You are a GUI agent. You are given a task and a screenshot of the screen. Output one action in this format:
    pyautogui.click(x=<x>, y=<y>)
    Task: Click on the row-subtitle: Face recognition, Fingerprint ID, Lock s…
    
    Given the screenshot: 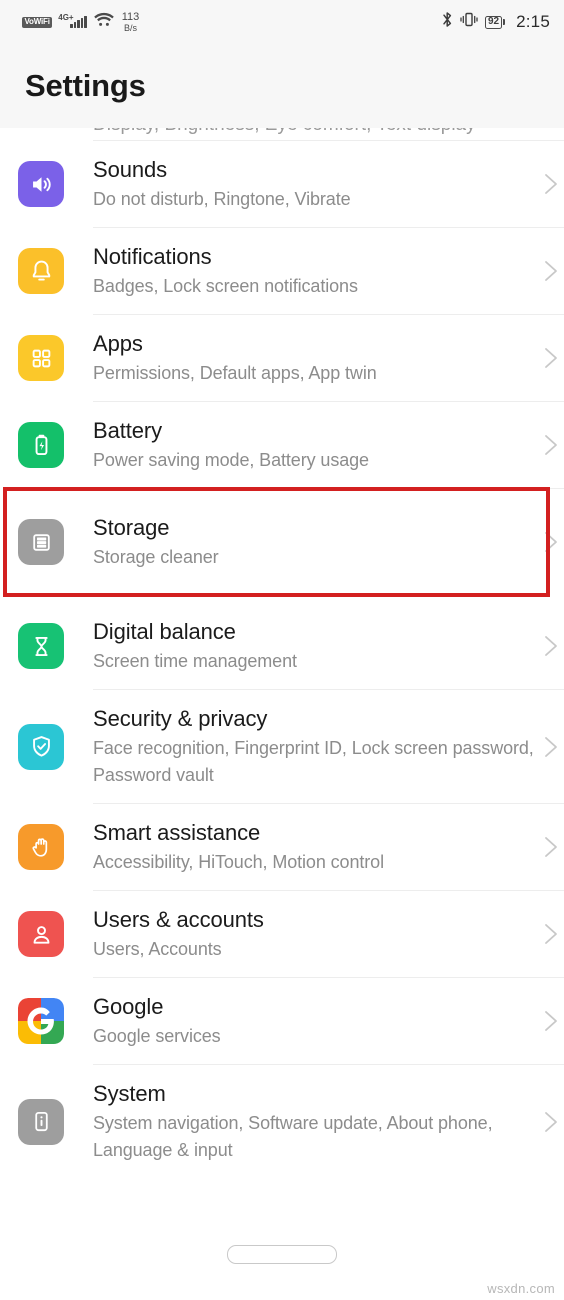 What is the action you would take?
    pyautogui.click(x=313, y=761)
    